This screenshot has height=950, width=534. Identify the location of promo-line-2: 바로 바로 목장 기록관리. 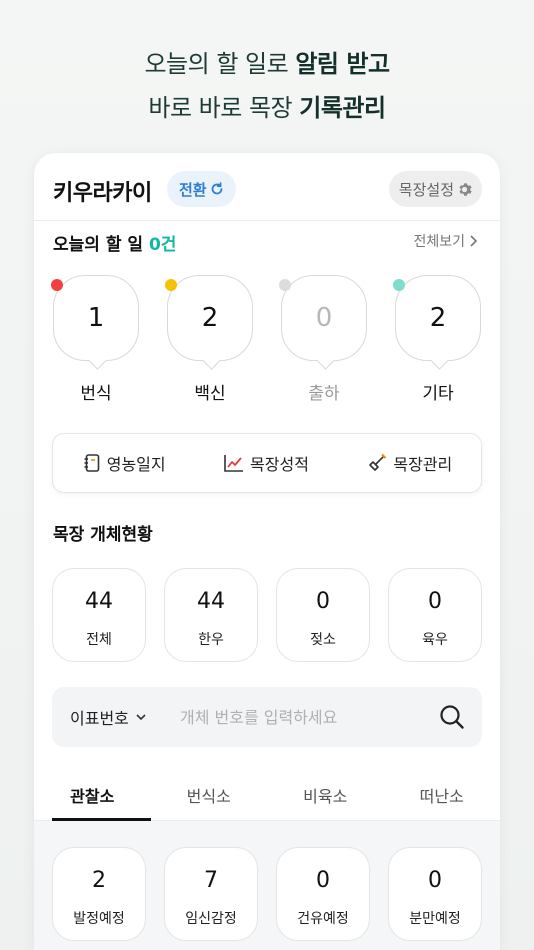
(267, 105).